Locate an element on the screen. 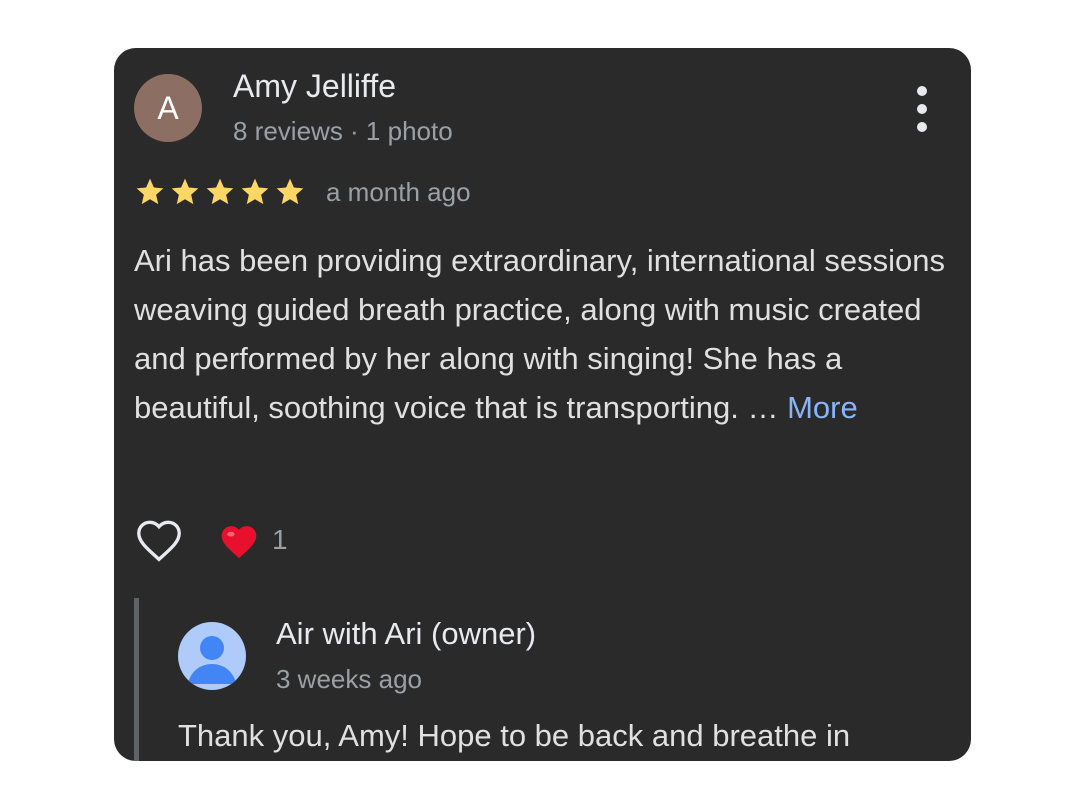 The width and height of the screenshot is (1080, 810). rating-row: a month ago is located at coordinates (302, 192).